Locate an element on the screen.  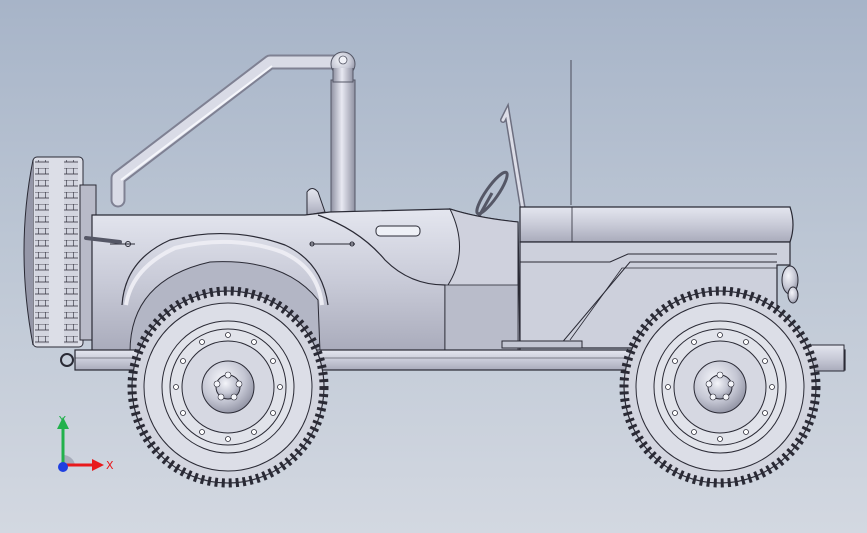
axis-triad: Y X is located at coordinates (85, 443).